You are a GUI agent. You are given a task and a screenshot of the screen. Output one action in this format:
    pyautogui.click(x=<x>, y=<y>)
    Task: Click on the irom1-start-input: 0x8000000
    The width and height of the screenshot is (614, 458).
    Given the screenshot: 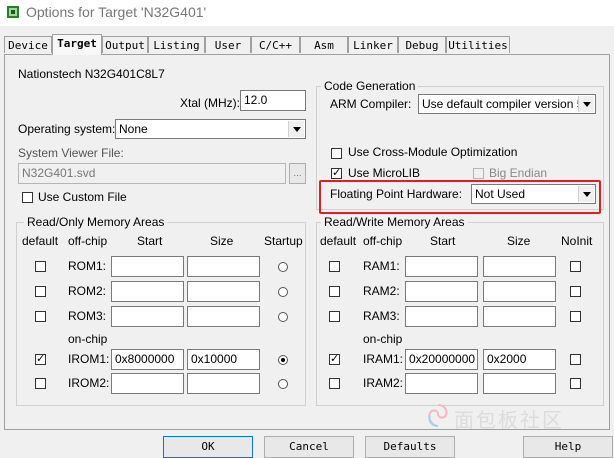 What is the action you would take?
    pyautogui.click(x=147, y=359)
    